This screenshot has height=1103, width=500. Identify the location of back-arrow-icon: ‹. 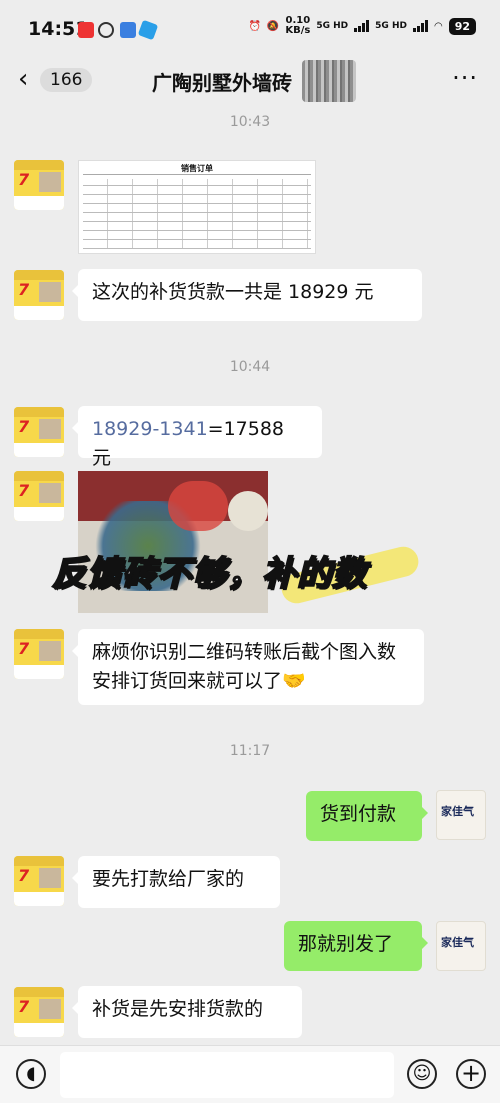
(29, 79).